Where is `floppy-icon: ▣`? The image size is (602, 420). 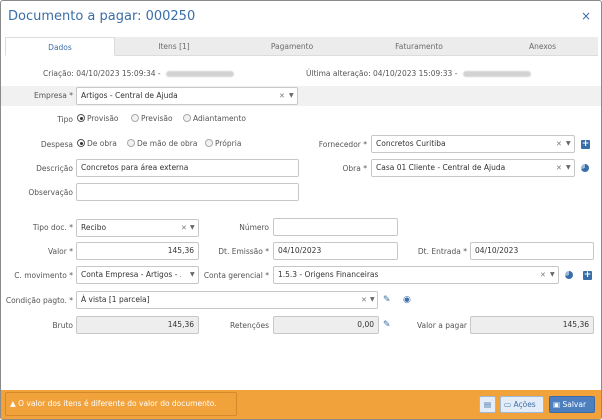 floppy-icon: ▣ is located at coordinates (557, 404).